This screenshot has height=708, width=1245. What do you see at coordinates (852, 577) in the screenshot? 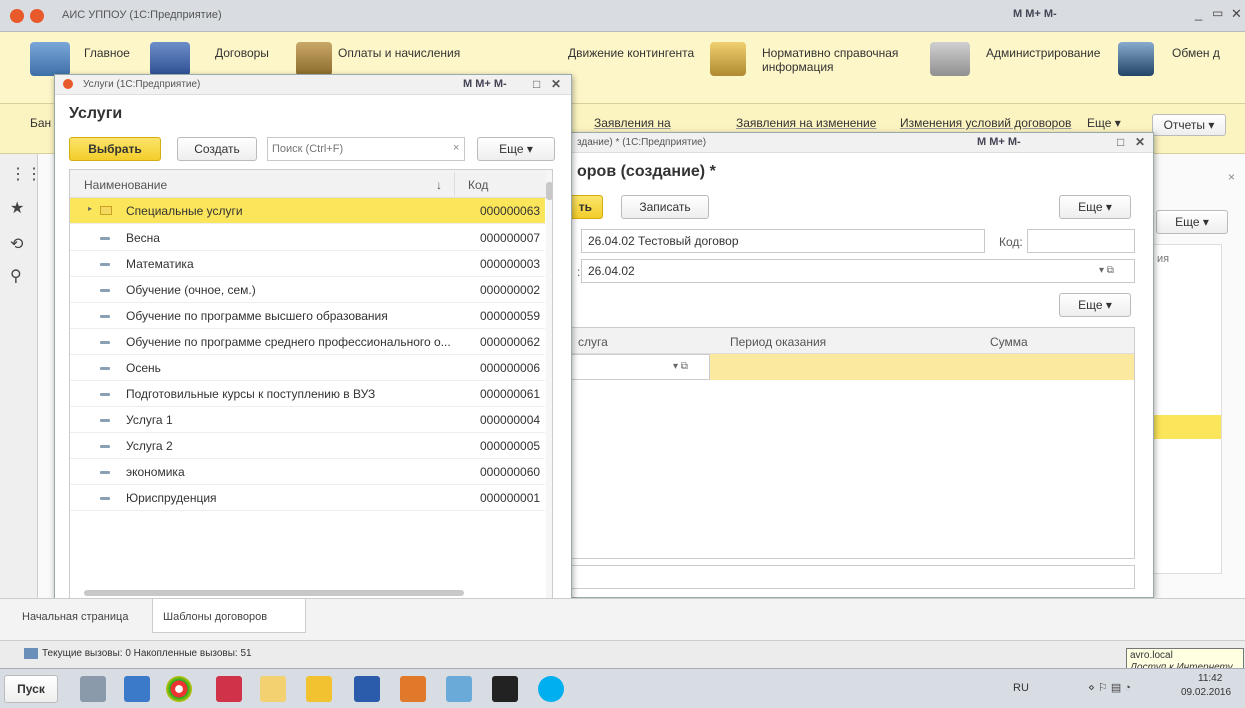
I see `comment-field` at bounding box center [852, 577].